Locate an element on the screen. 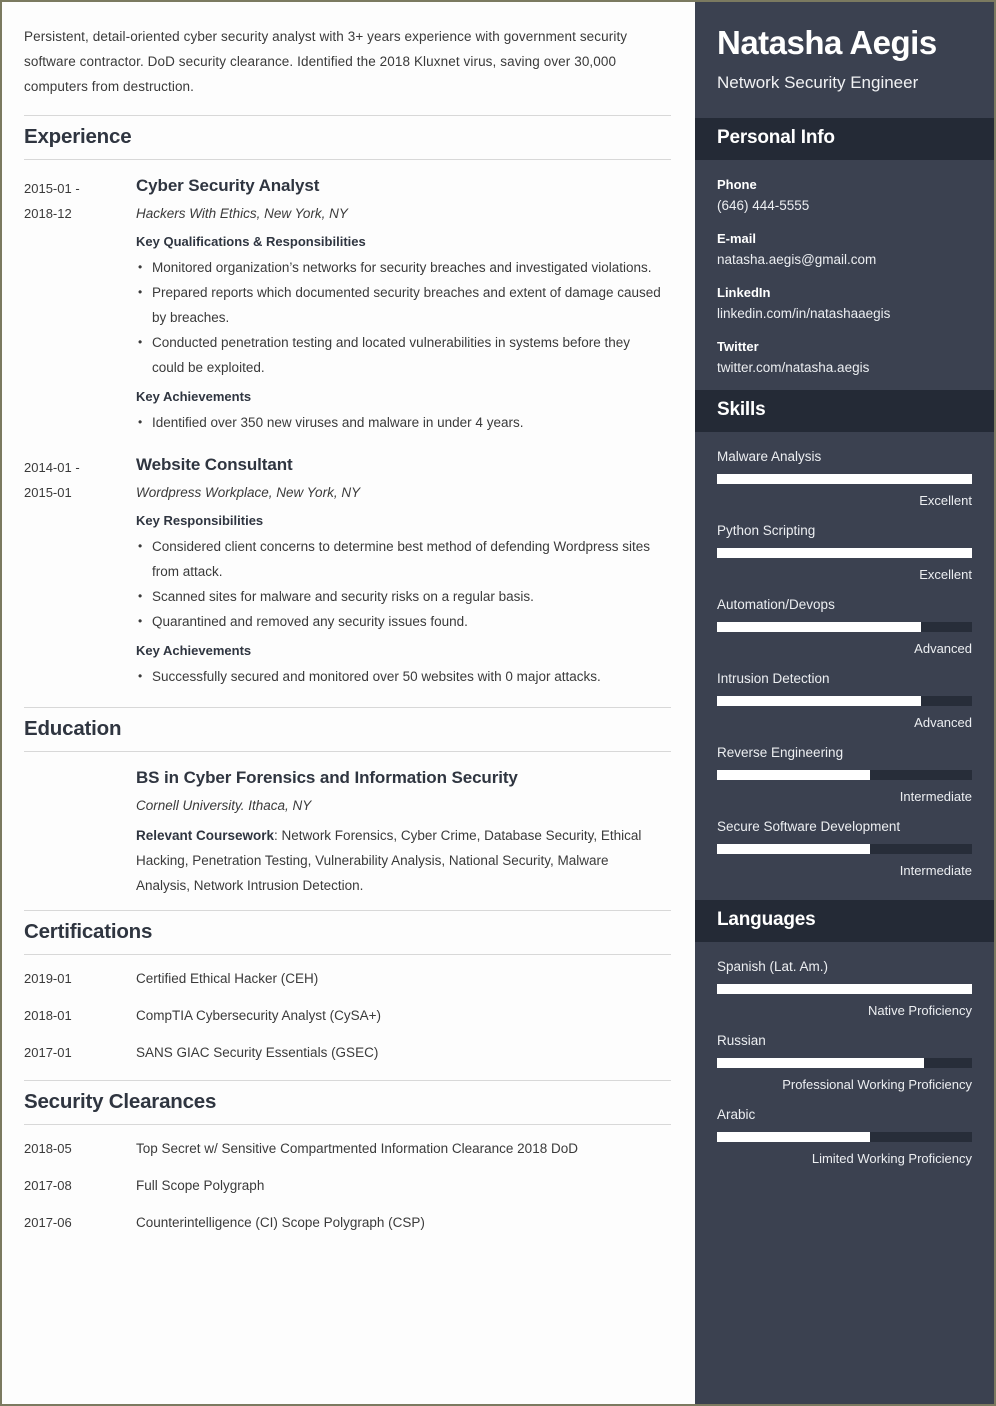  language-item: Russian Professional Working Proficiency is located at coordinates (844, 1062).